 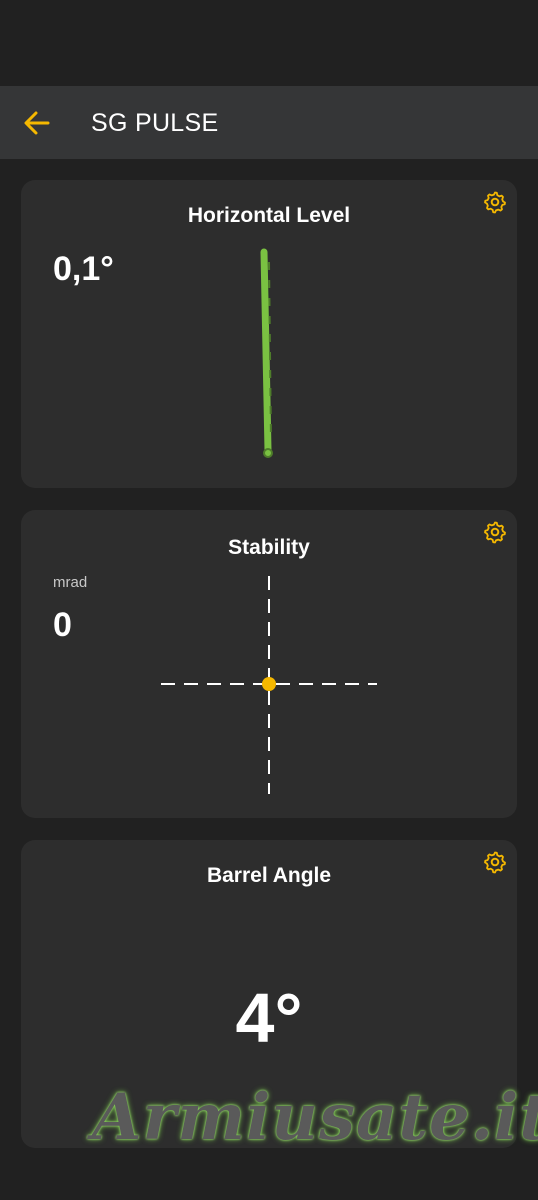 I want to click on stability-crosshair, so click(x=269, y=685).